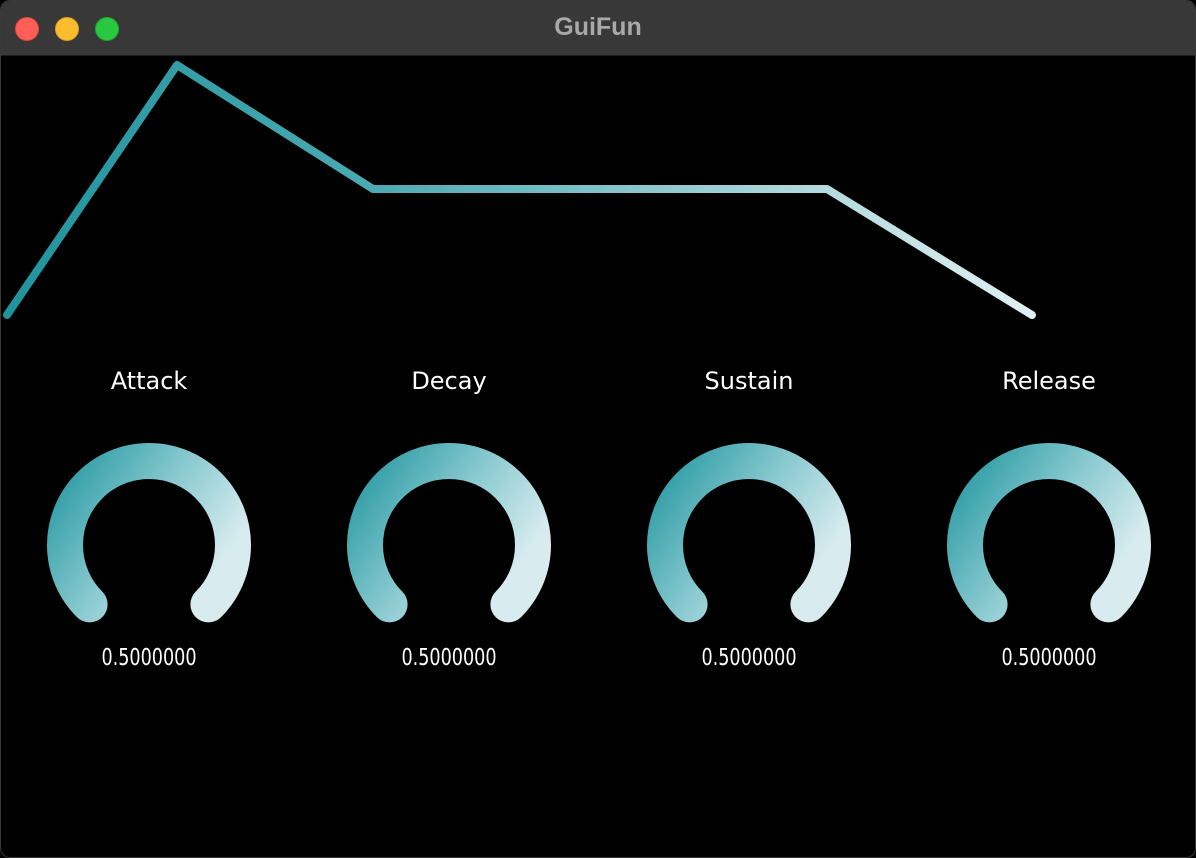  What do you see at coordinates (1049, 381) in the screenshot?
I see `release-label: Release` at bounding box center [1049, 381].